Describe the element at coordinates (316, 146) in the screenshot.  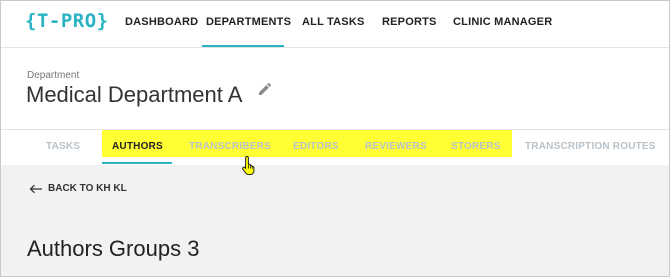
I see `tab-editors: EDITORS` at that location.